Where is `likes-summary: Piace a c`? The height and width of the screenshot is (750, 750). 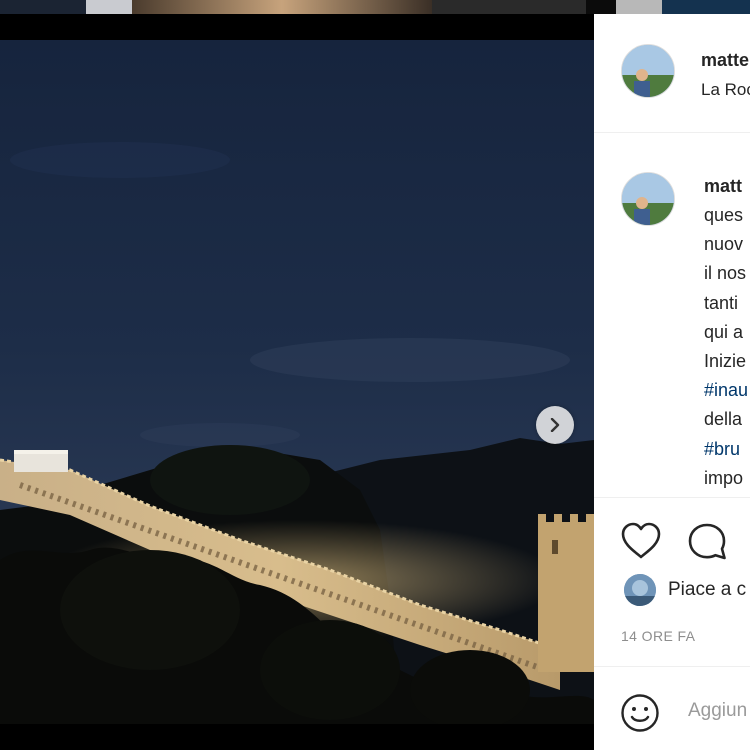
likes-summary: Piace a c is located at coordinates (685, 590).